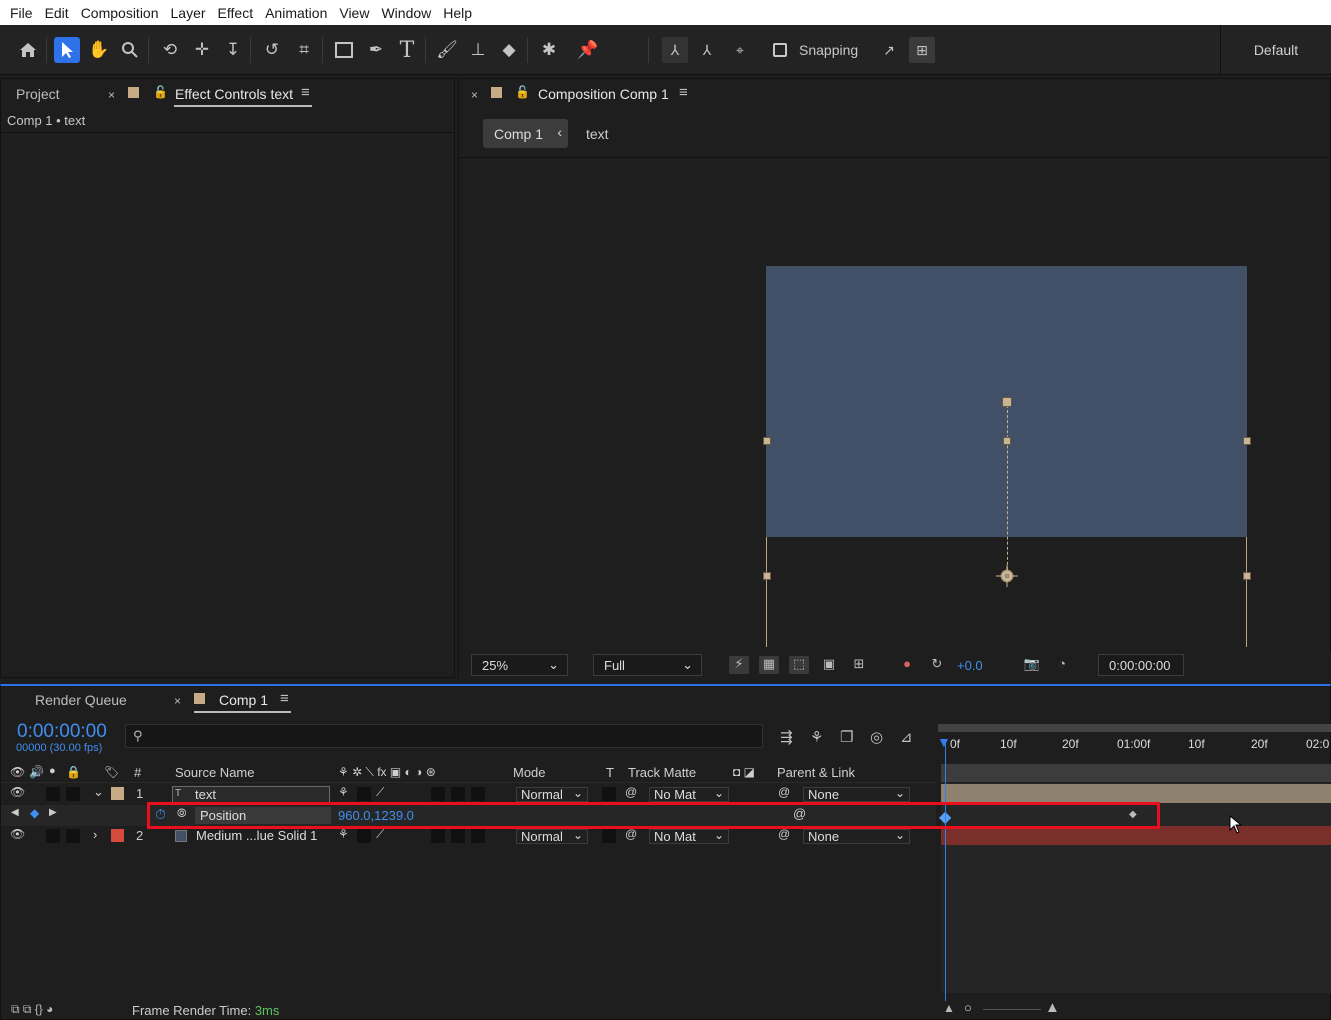  What do you see at coordinates (1062, 665) in the screenshot?
I see `show-snapshot-icon: ◔` at bounding box center [1062, 665].